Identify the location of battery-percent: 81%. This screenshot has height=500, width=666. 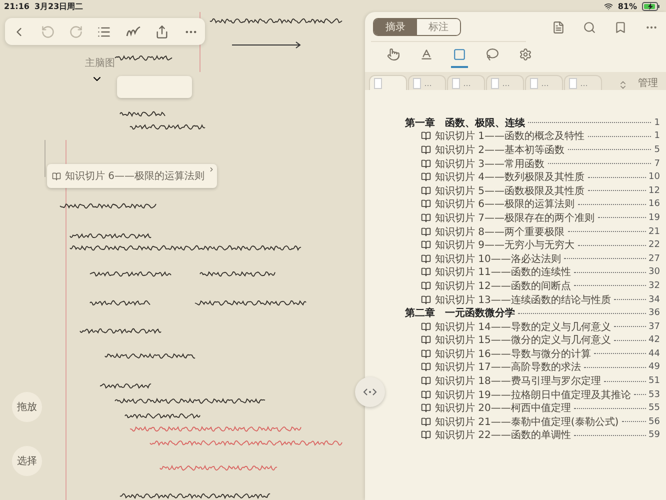
(627, 6).